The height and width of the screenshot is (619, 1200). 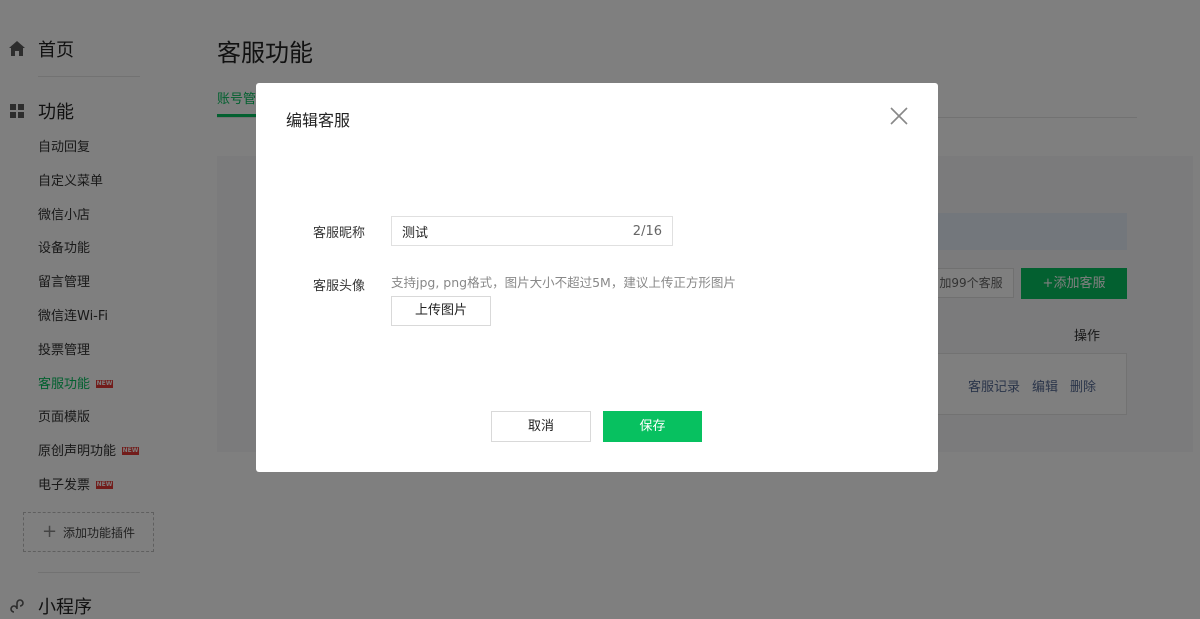 I want to click on nickname-label: 客服昵称, so click(x=339, y=233).